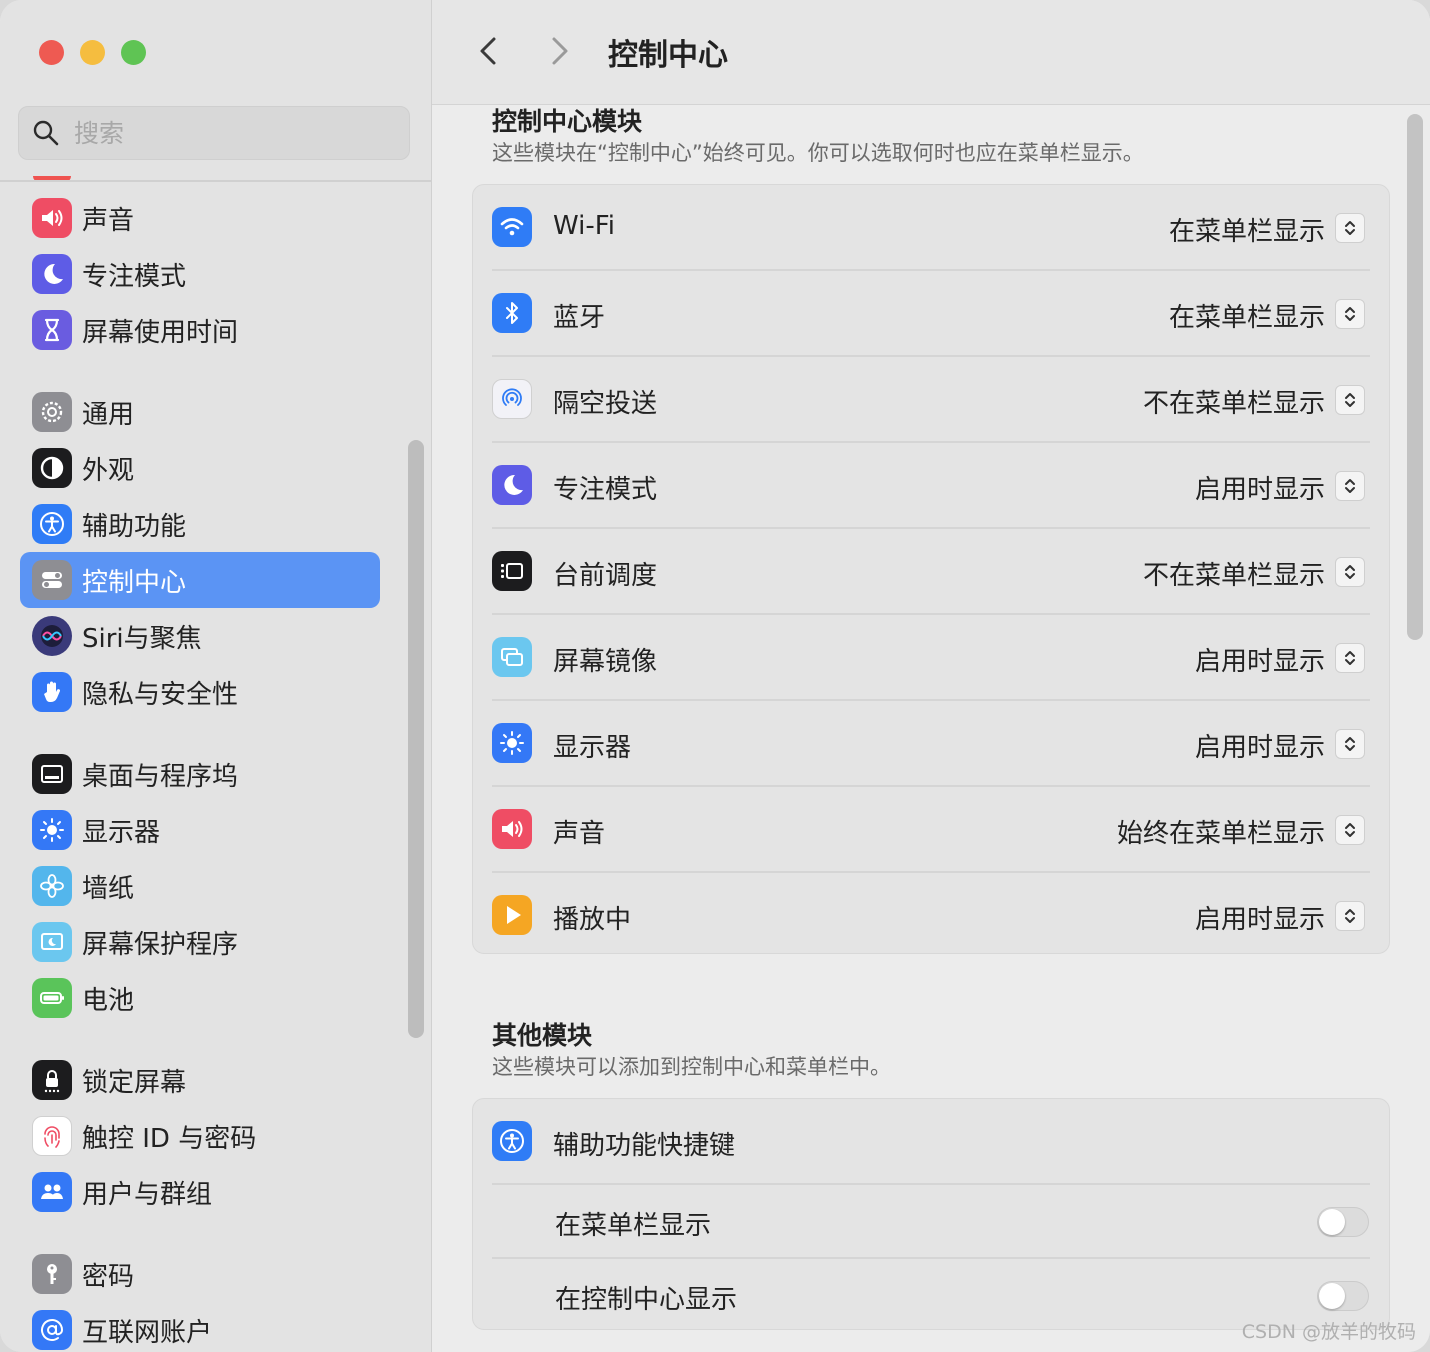 The image size is (1430, 1352). What do you see at coordinates (490, 51) in the screenshot?
I see `back-button` at bounding box center [490, 51].